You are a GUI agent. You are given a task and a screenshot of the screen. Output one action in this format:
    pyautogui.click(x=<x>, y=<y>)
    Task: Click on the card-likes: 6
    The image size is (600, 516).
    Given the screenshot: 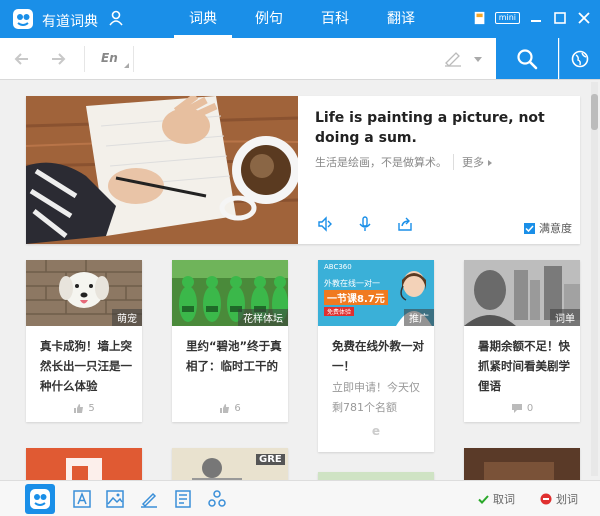 What is the action you would take?
    pyautogui.click(x=230, y=408)
    